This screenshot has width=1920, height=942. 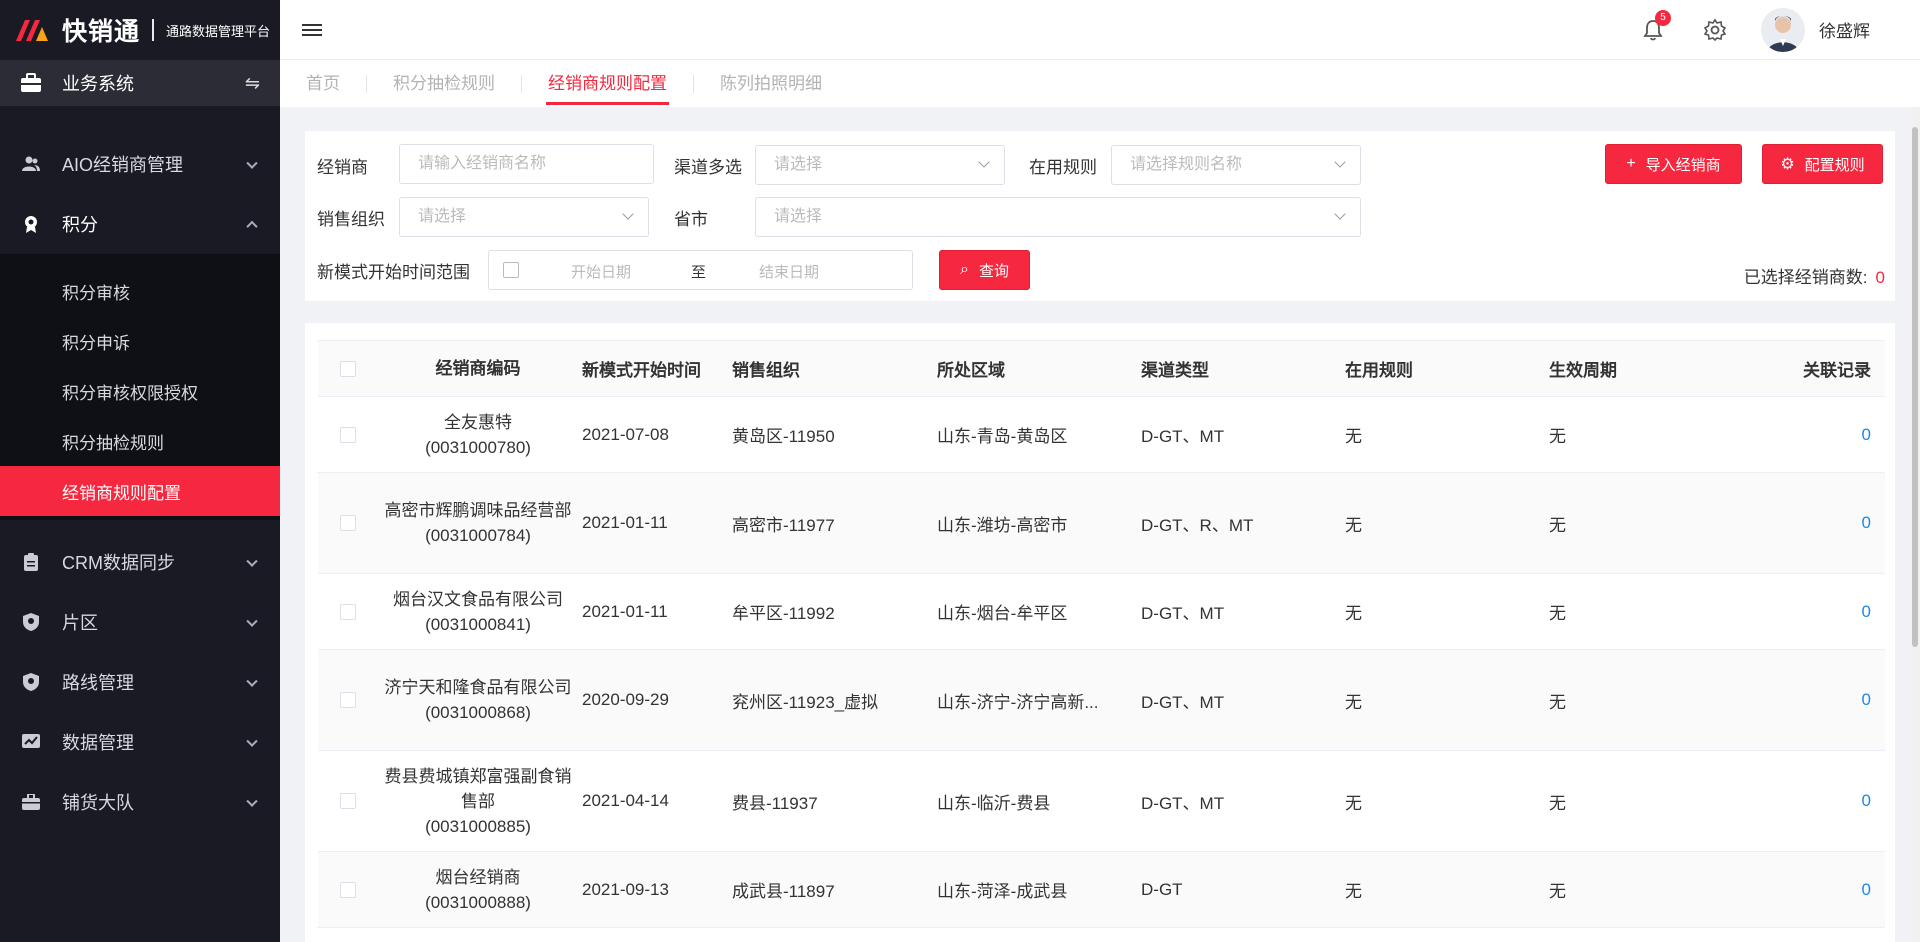 What do you see at coordinates (601, 271) in the screenshot?
I see `date-start: 开始日期` at bounding box center [601, 271].